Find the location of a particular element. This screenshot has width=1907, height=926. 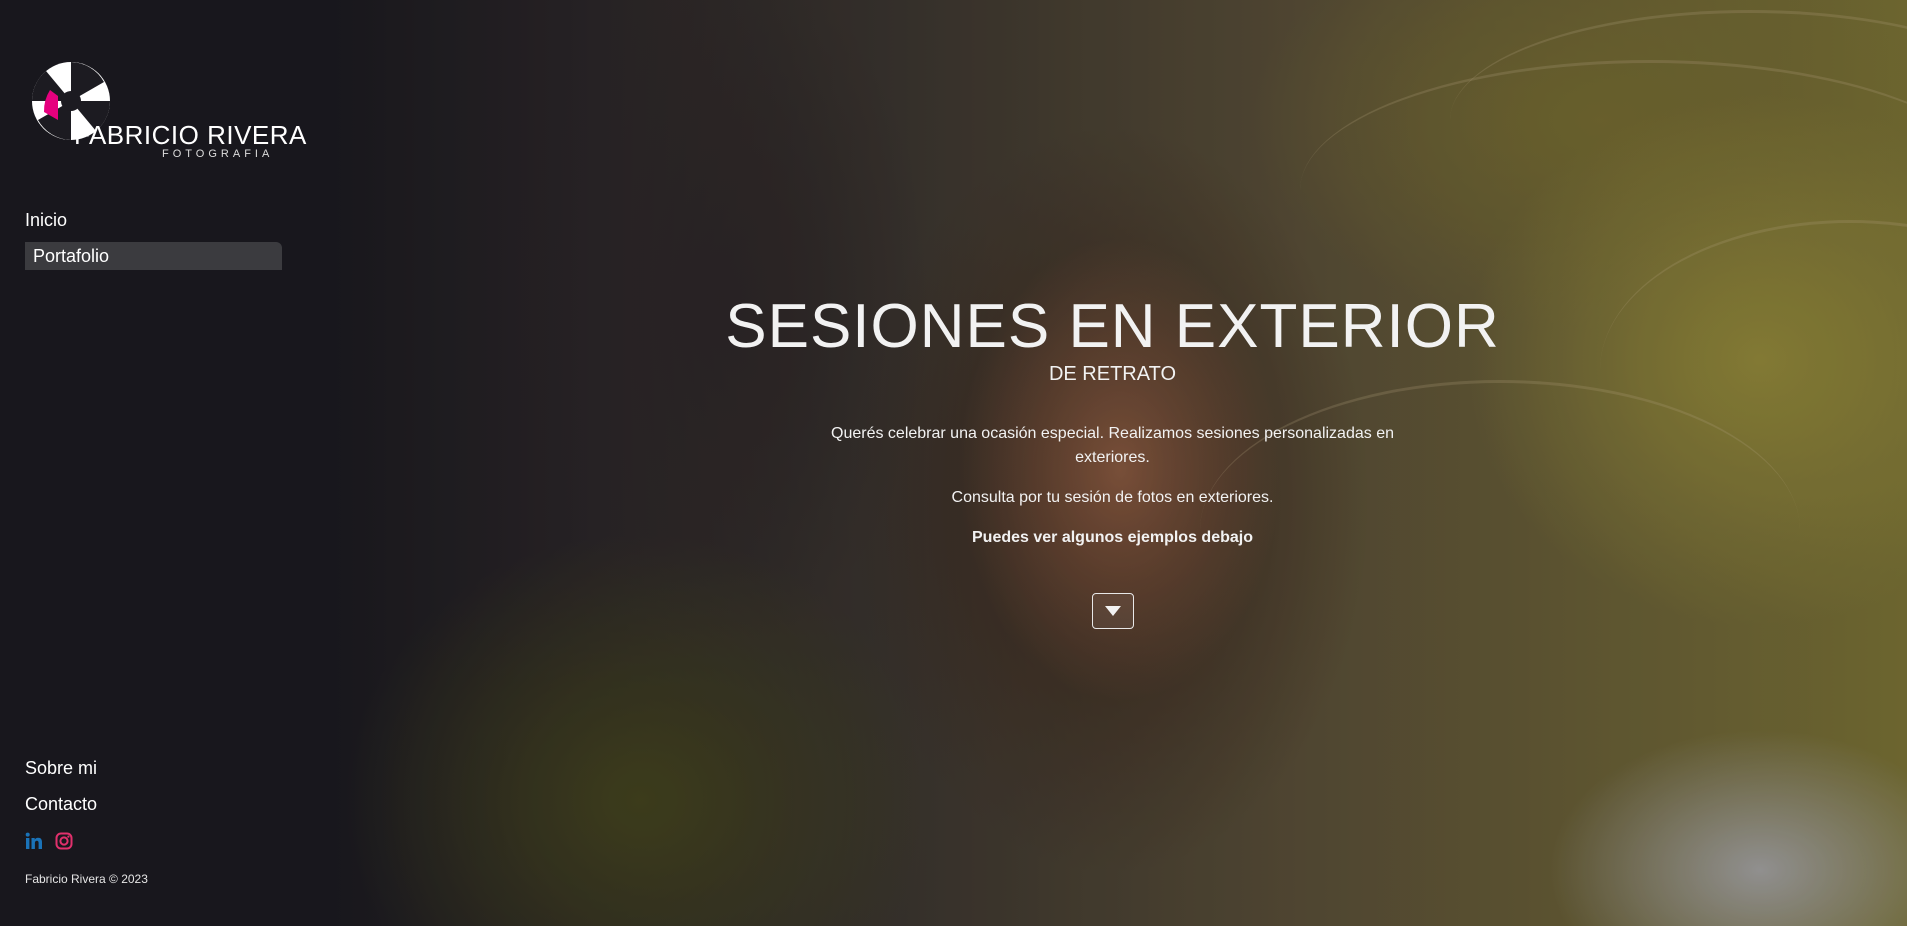

main-nav: Inicio Portafolio is located at coordinates (153, 242).